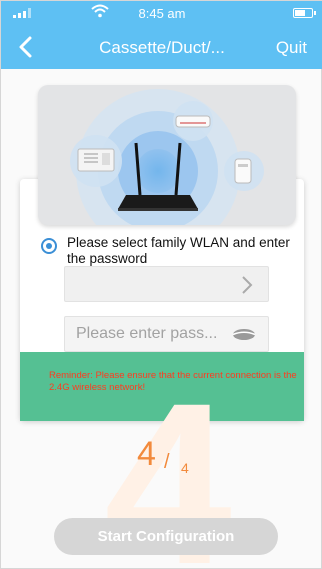 The width and height of the screenshot is (322, 569). I want to click on header: 8:45 am Cassette/Duct/... Quit, so click(161, 35).